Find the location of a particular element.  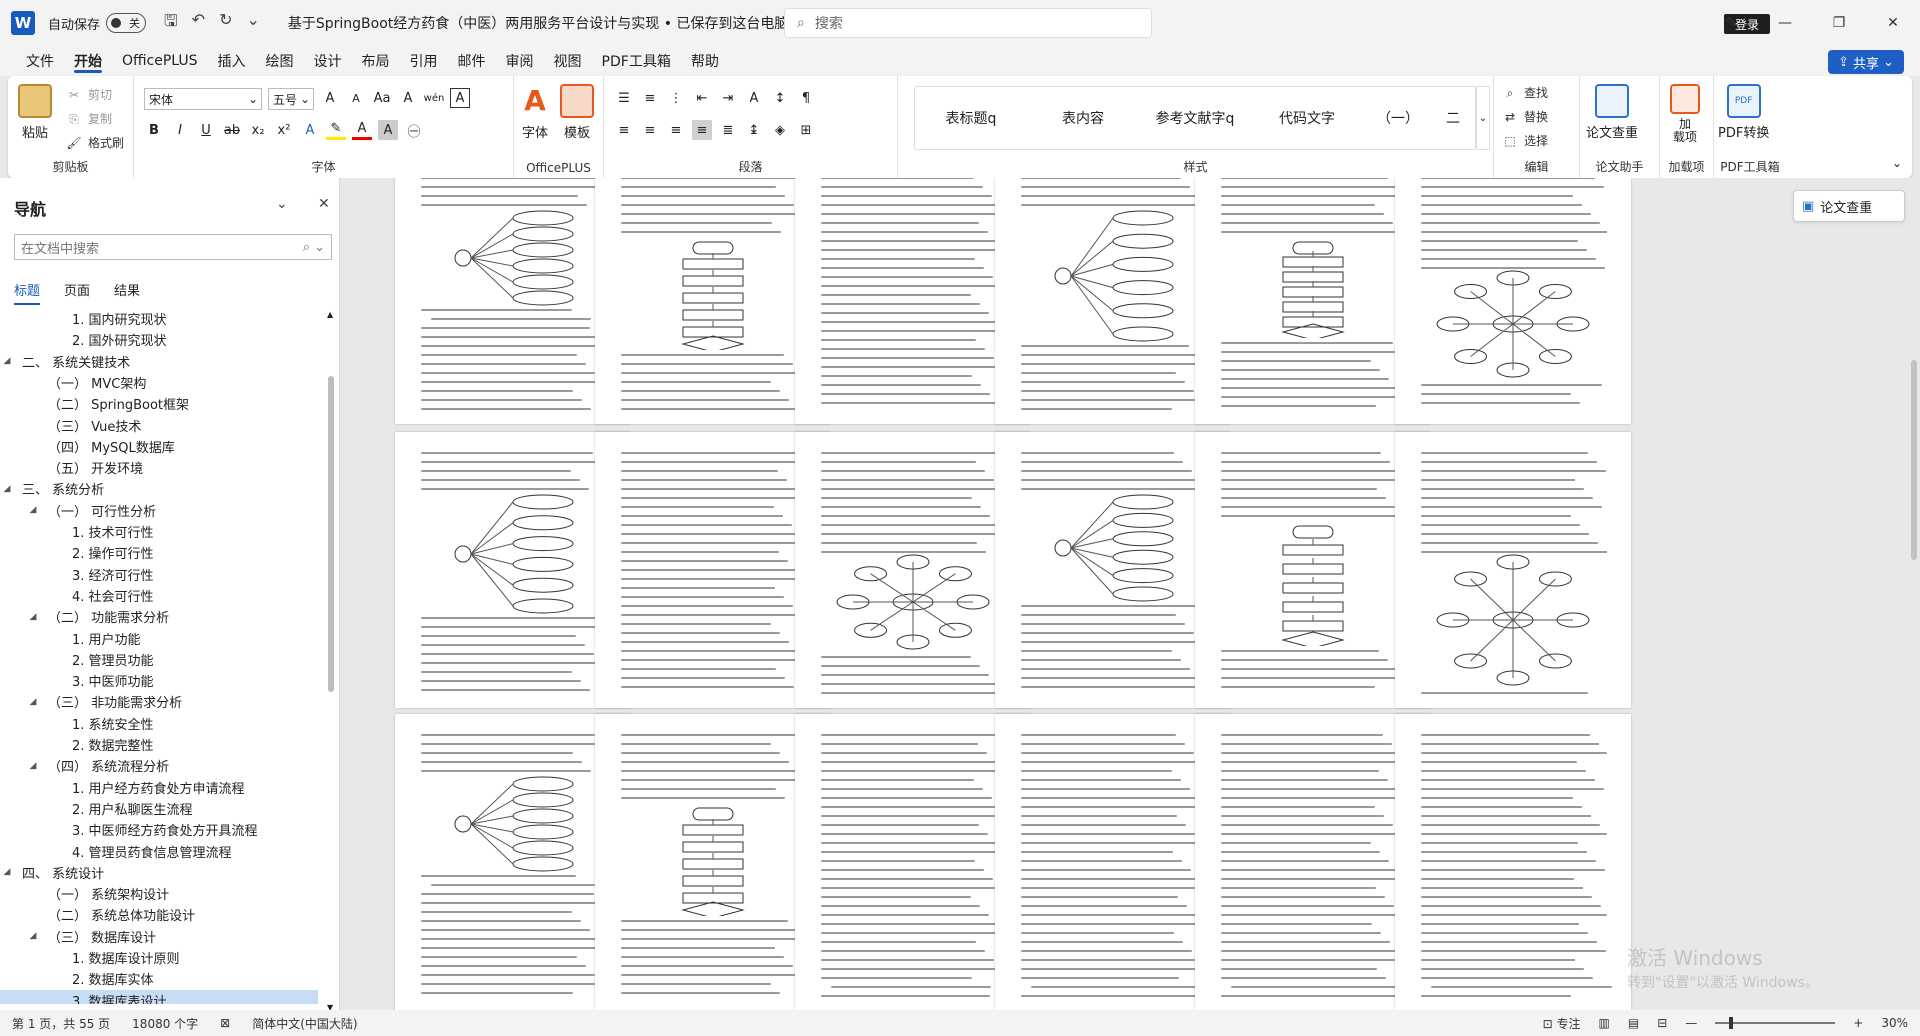

minimize-icon: — is located at coordinates (1785, 23).